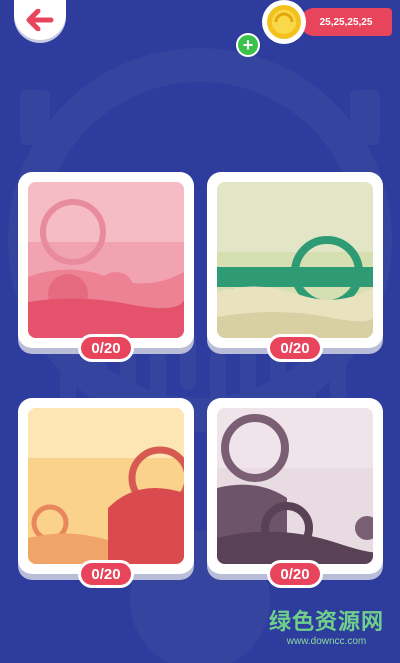 The image size is (400, 663). I want to click on coin-amount: 25,25,25,25, so click(346, 22).